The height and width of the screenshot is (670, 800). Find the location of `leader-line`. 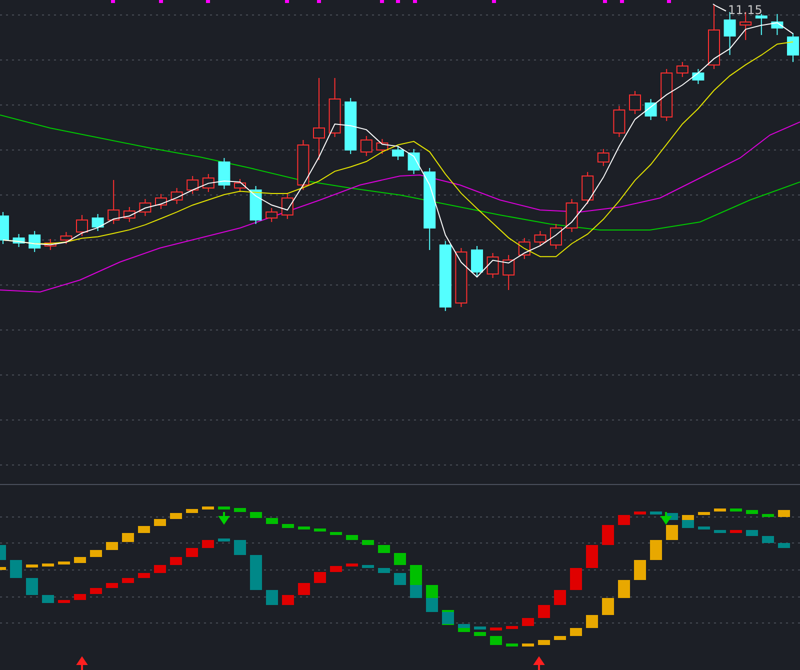

leader-line is located at coordinates (719, 8).